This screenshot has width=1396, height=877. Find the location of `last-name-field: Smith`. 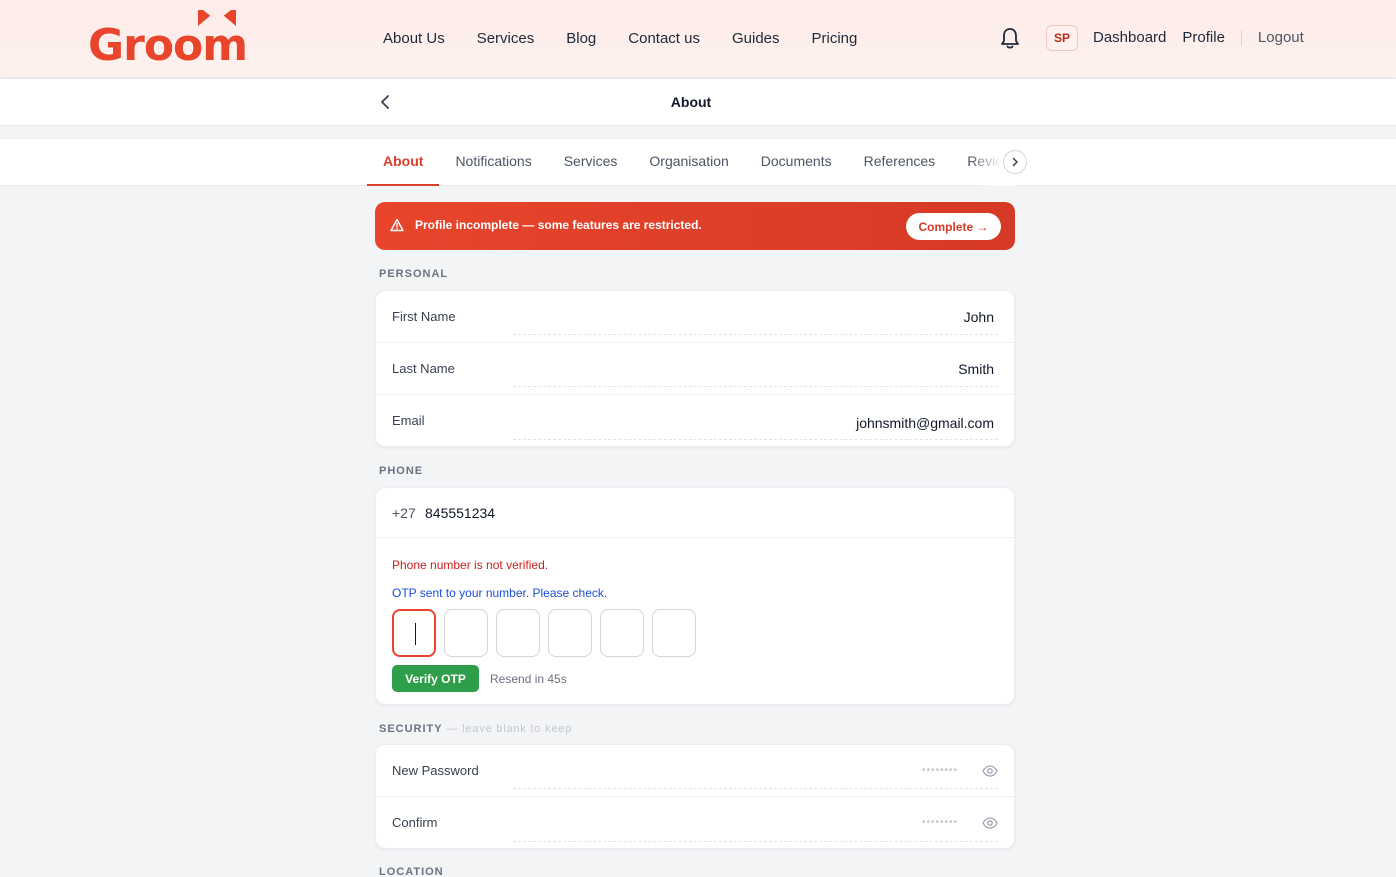

last-name-field: Smith is located at coordinates (976, 369).